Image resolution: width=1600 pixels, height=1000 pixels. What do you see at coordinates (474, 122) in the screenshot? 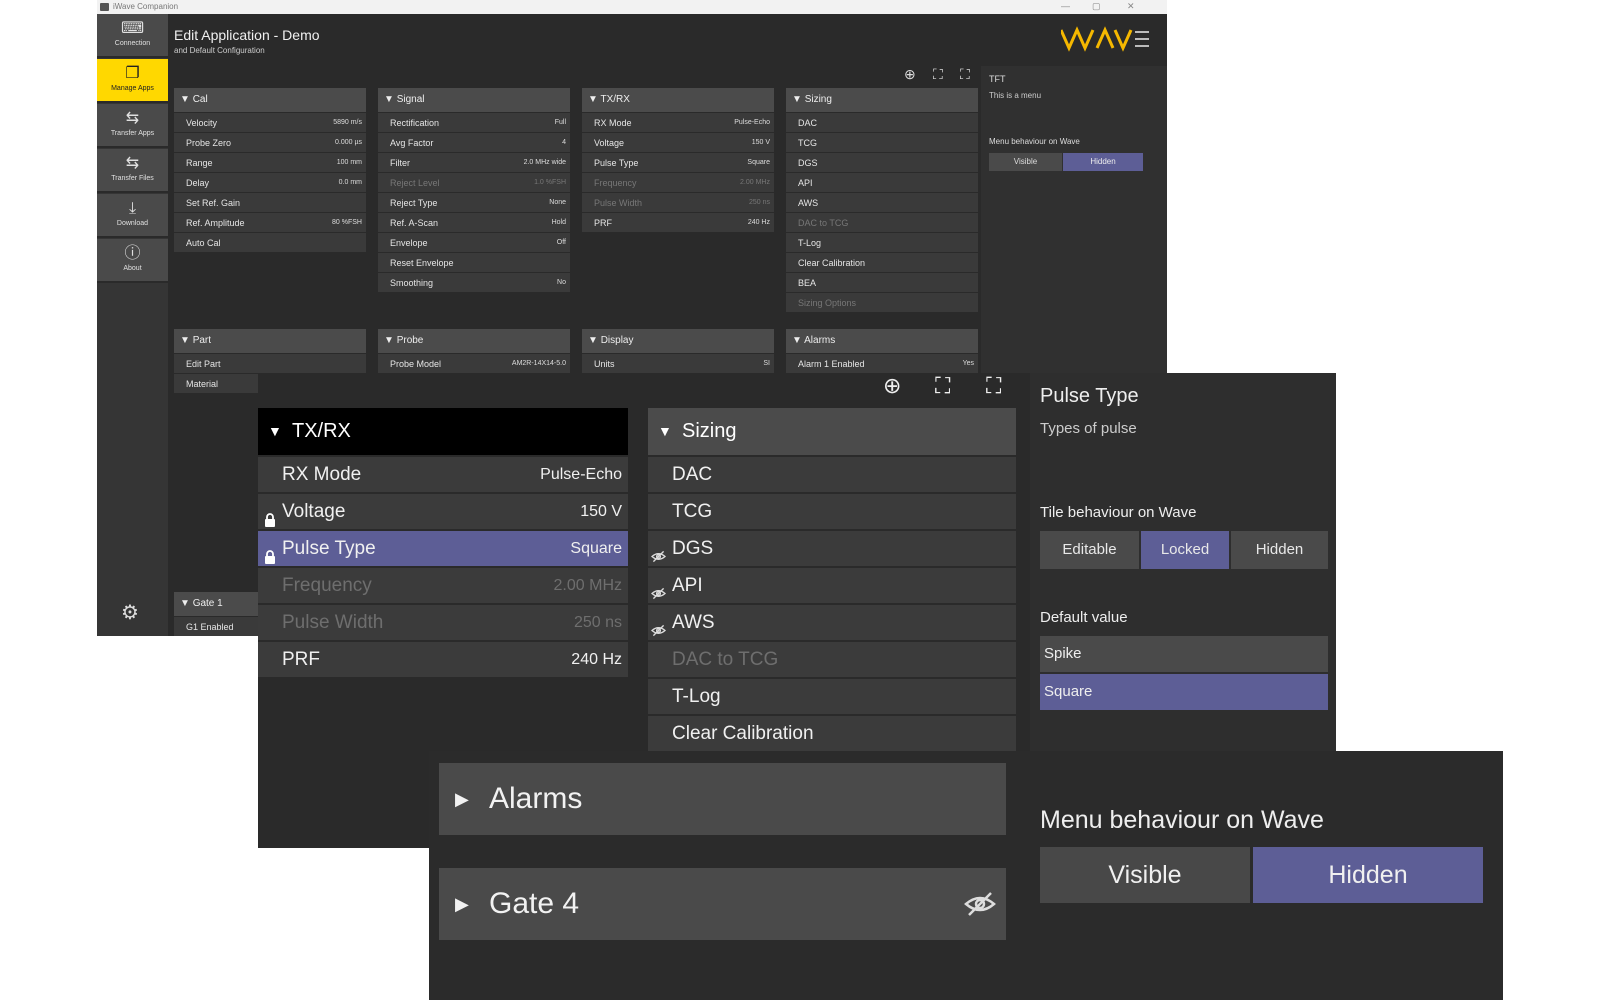
I see `setting-row: Rectification Full` at bounding box center [474, 122].